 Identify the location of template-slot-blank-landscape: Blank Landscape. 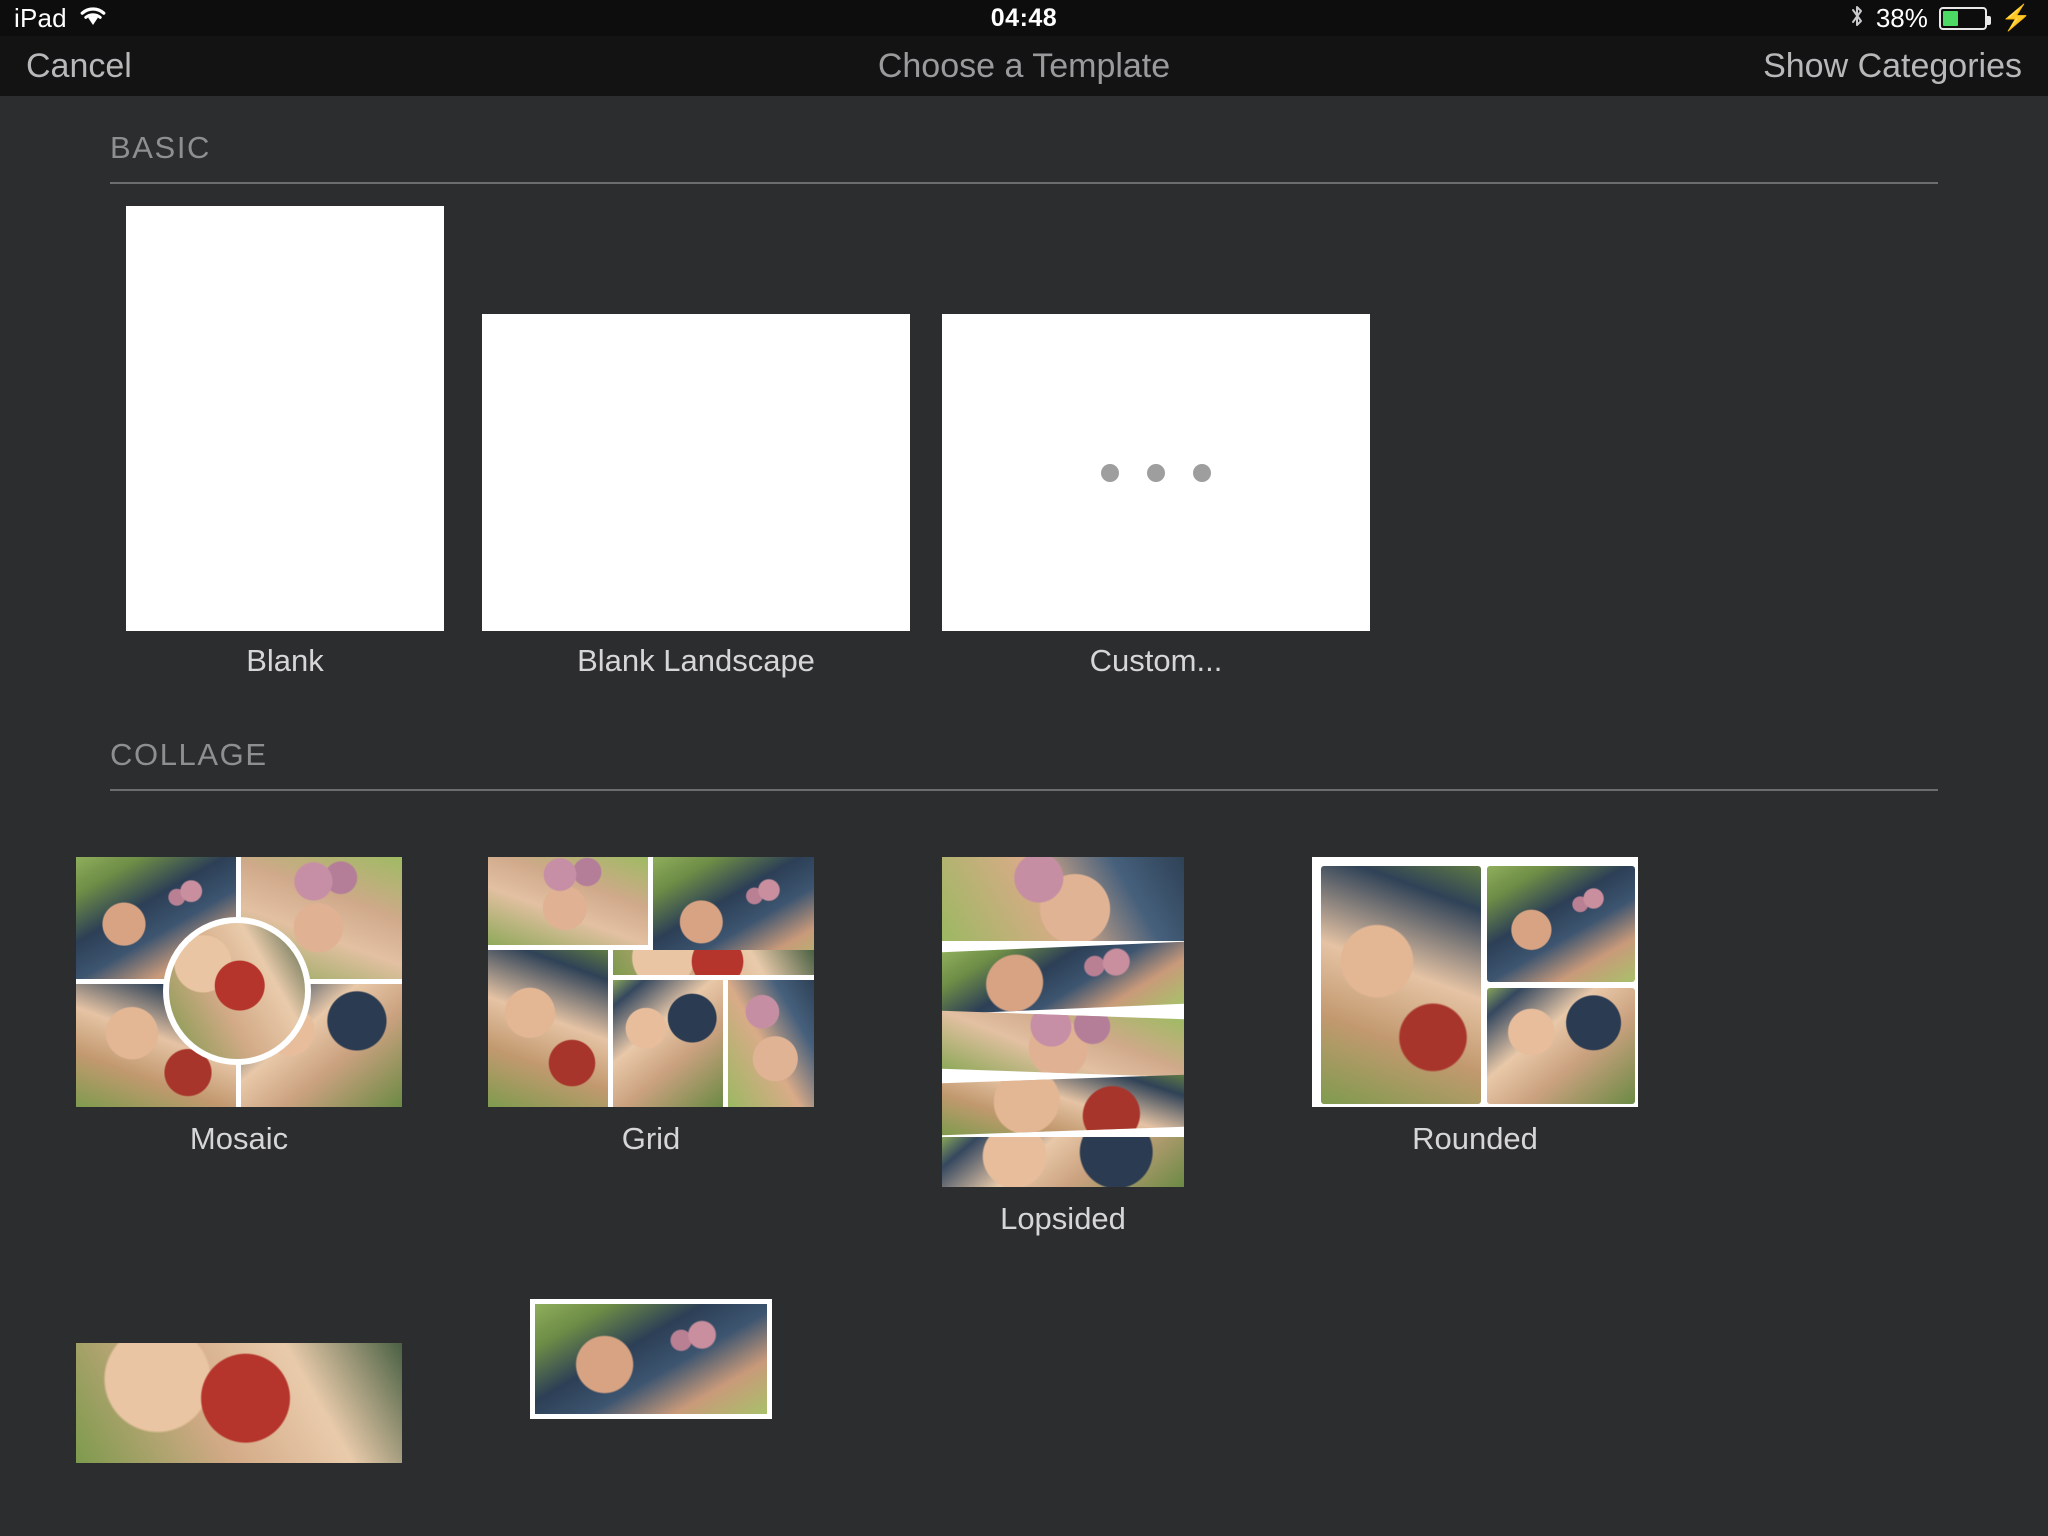
(696, 496).